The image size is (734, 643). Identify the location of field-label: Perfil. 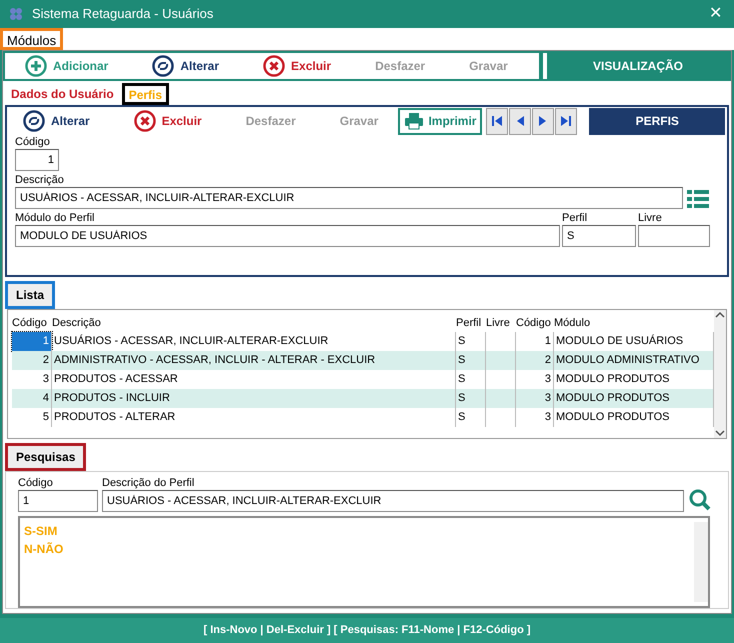
(575, 217).